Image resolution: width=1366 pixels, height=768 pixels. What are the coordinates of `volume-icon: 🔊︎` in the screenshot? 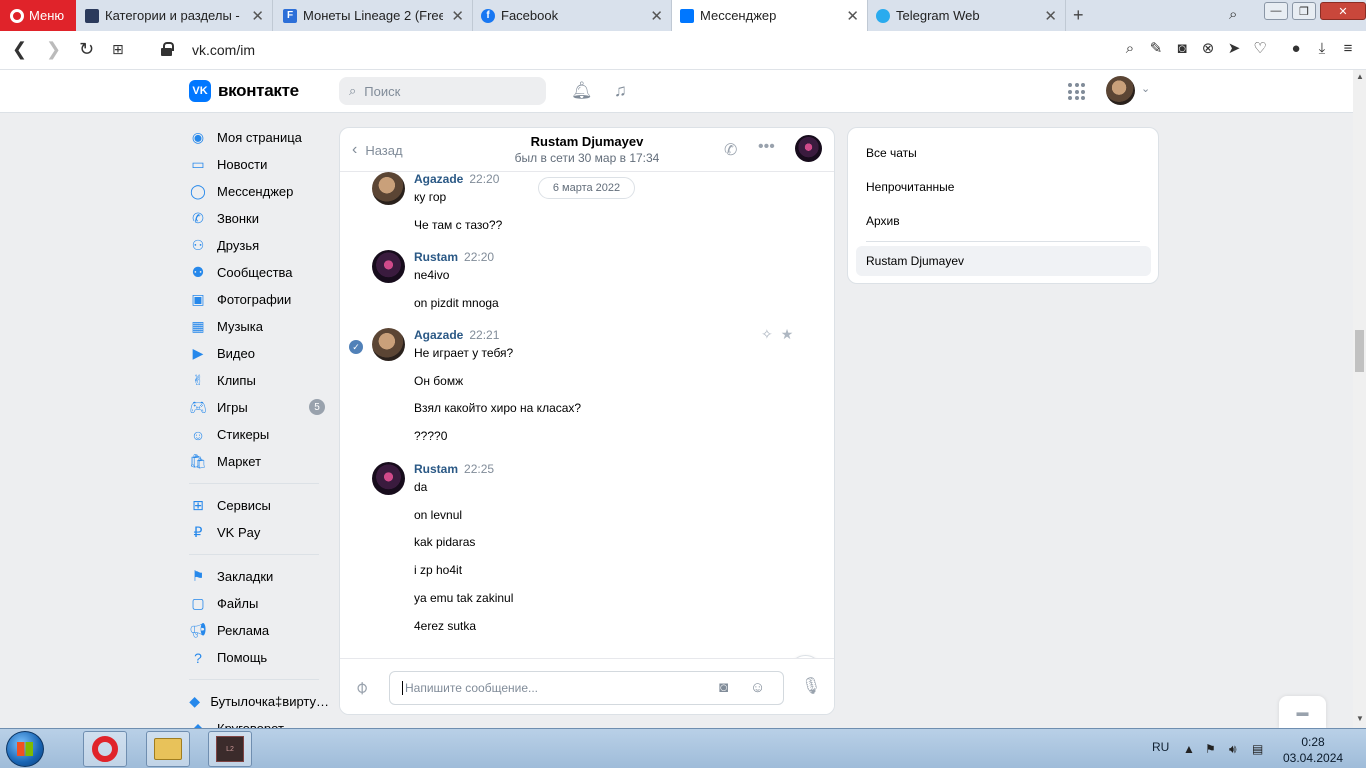 It's located at (1233, 749).